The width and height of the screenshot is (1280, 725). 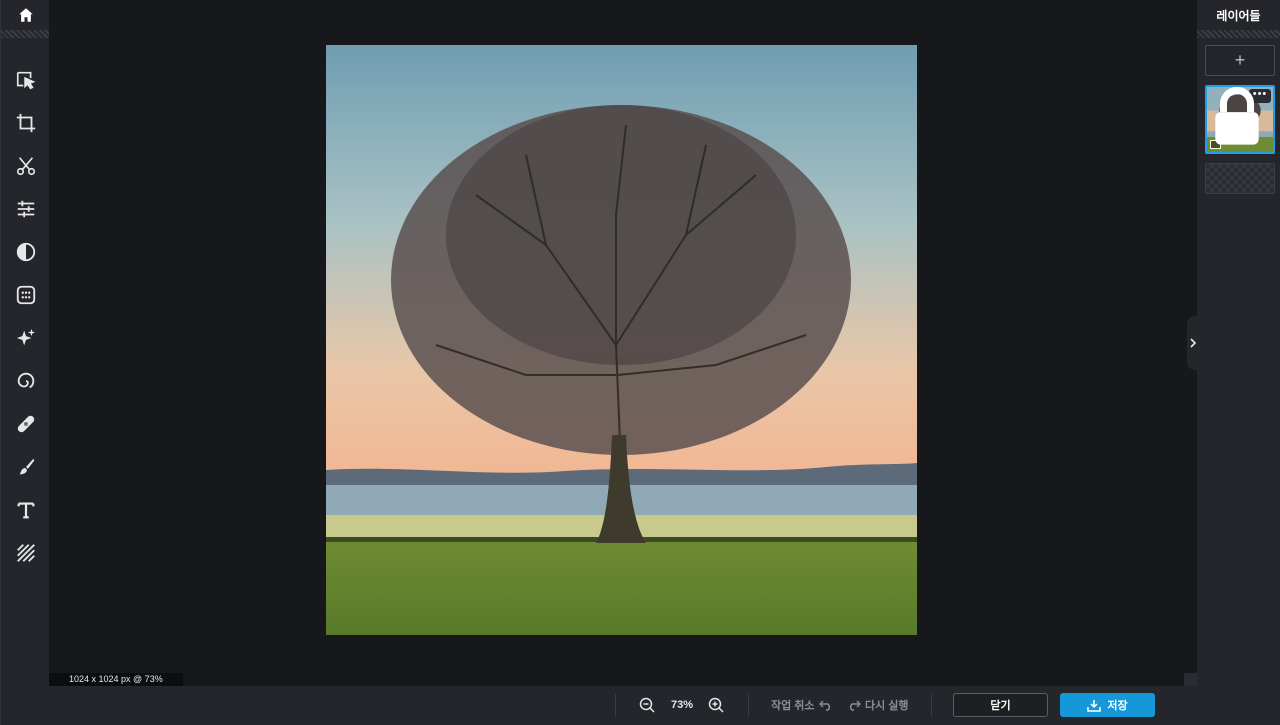 What do you see at coordinates (1094, 705) in the screenshot?
I see `download-icon` at bounding box center [1094, 705].